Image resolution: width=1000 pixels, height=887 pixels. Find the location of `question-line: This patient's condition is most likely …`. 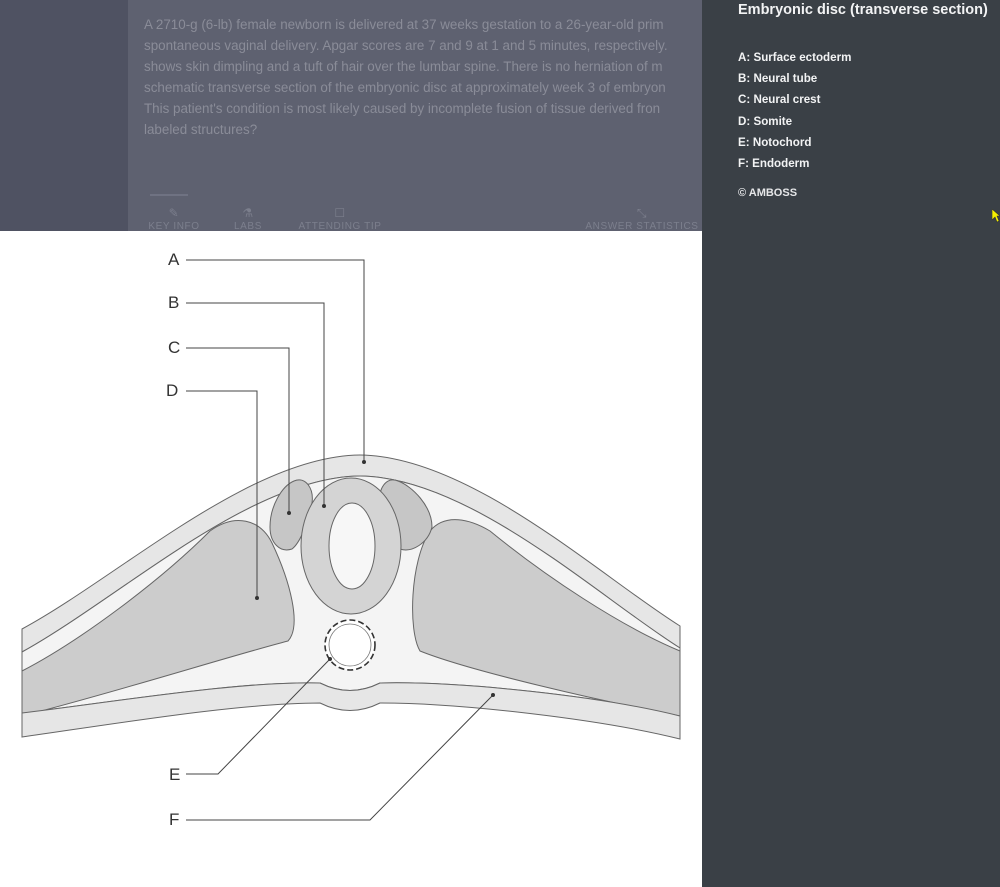

question-line: This patient's condition is most likely … is located at coordinates (402, 108).